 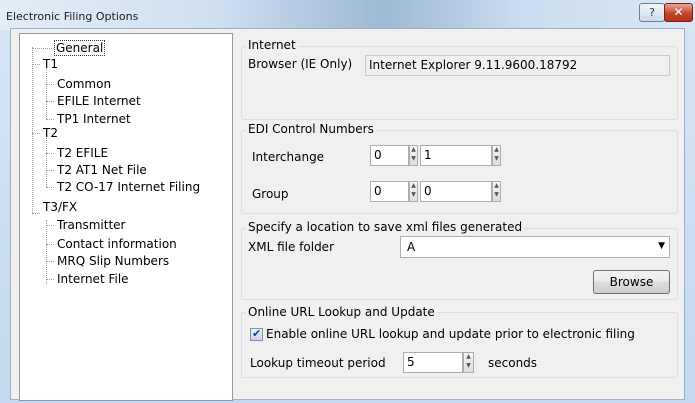 I want to click on interchange-field-2: 1, so click(x=456, y=155).